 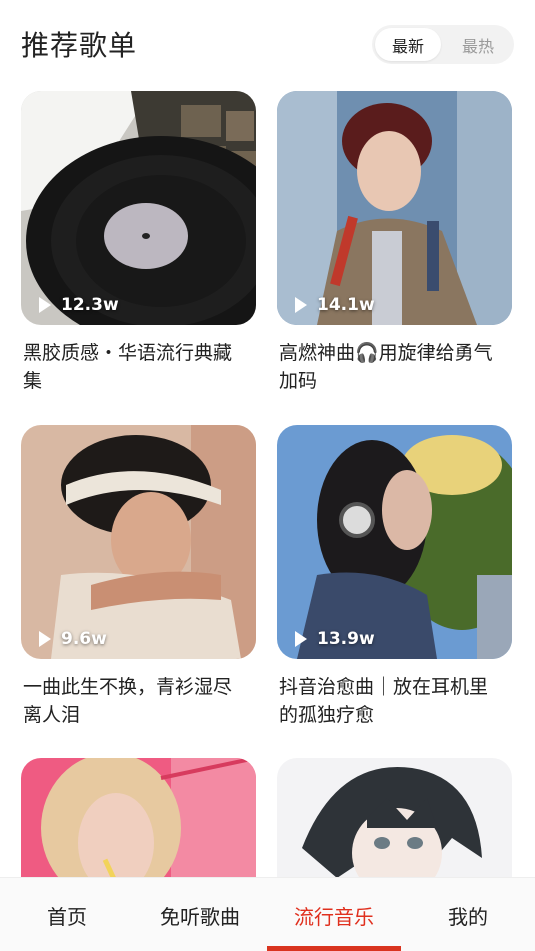 What do you see at coordinates (84, 639) in the screenshot?
I see `play-count-value: 9.6w` at bounding box center [84, 639].